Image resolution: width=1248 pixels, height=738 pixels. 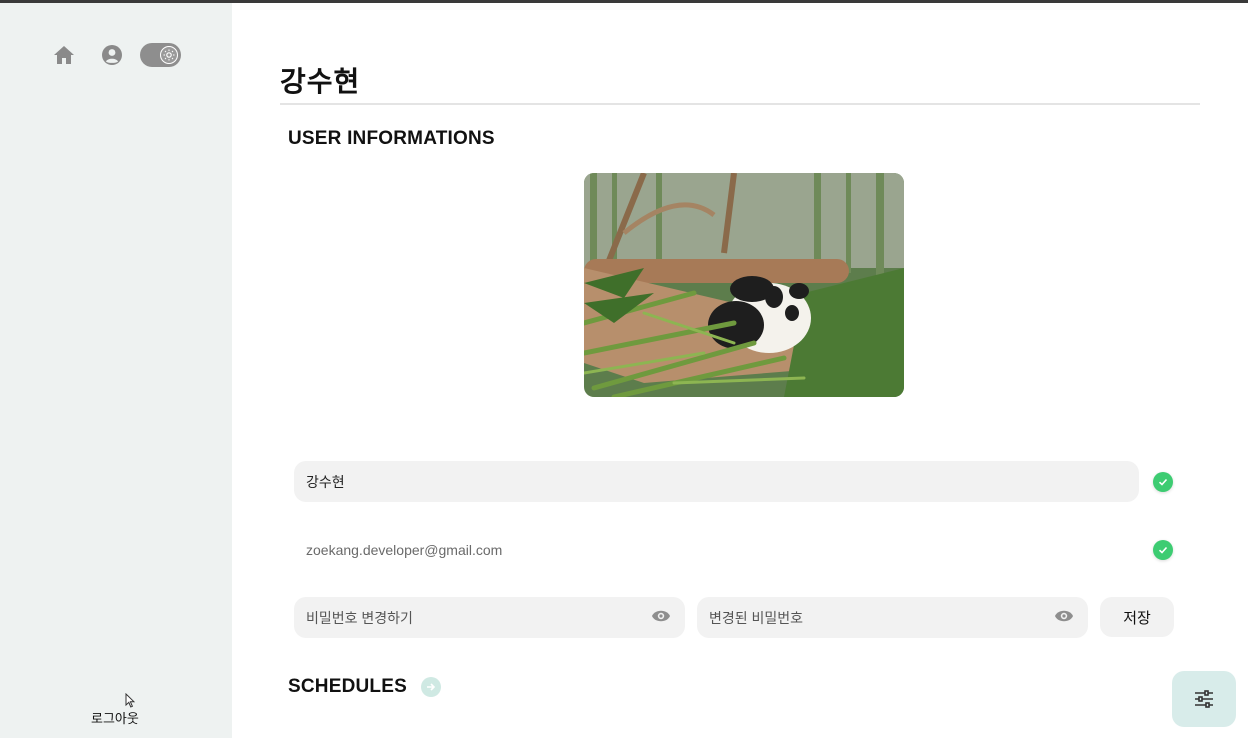 I want to click on sliders-icon, so click(x=1204, y=699).